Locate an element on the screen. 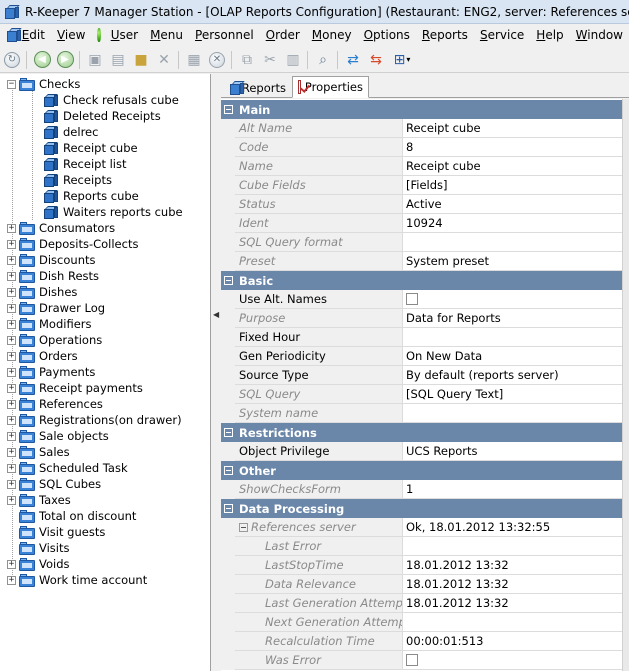  tree-node: + Sale objects is located at coordinates (58, 436).